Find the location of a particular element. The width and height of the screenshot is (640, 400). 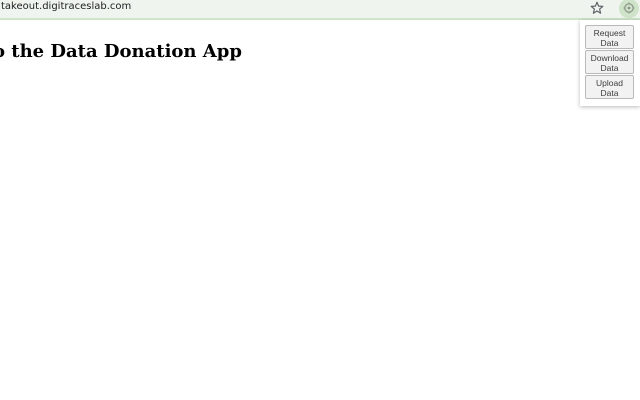

upload-data-label-line1: Upload is located at coordinates (609, 82).